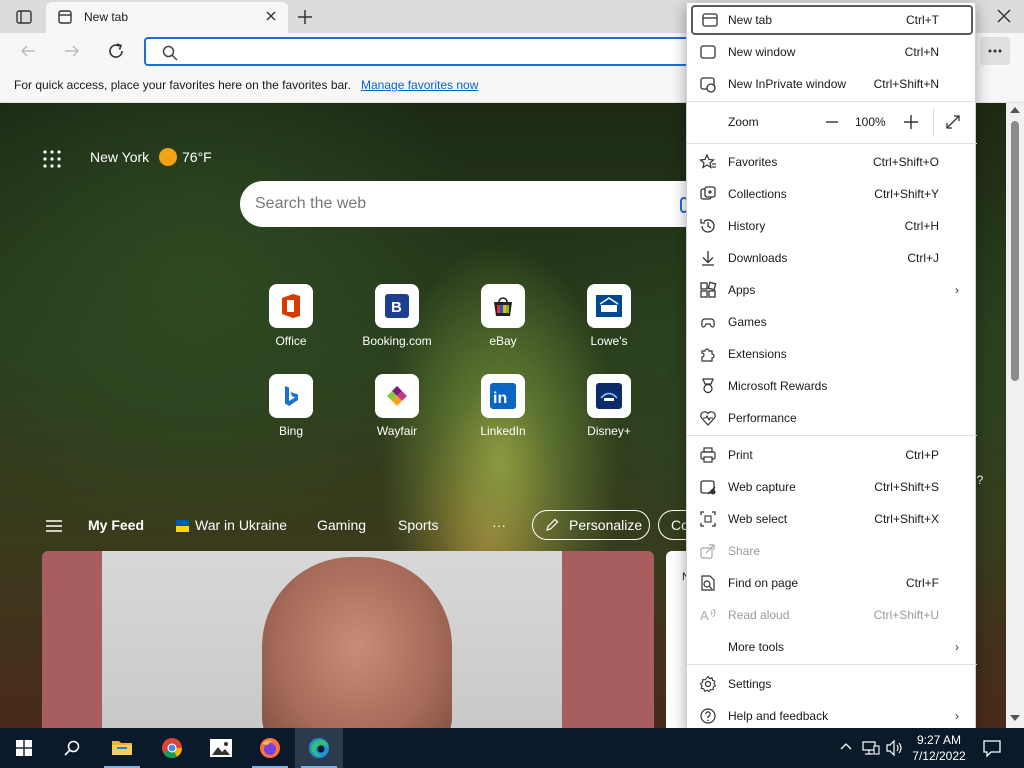 This screenshot has width=1024, height=768. Describe the element at coordinates (911, 122) in the screenshot. I see `zoom-in-icon` at that location.